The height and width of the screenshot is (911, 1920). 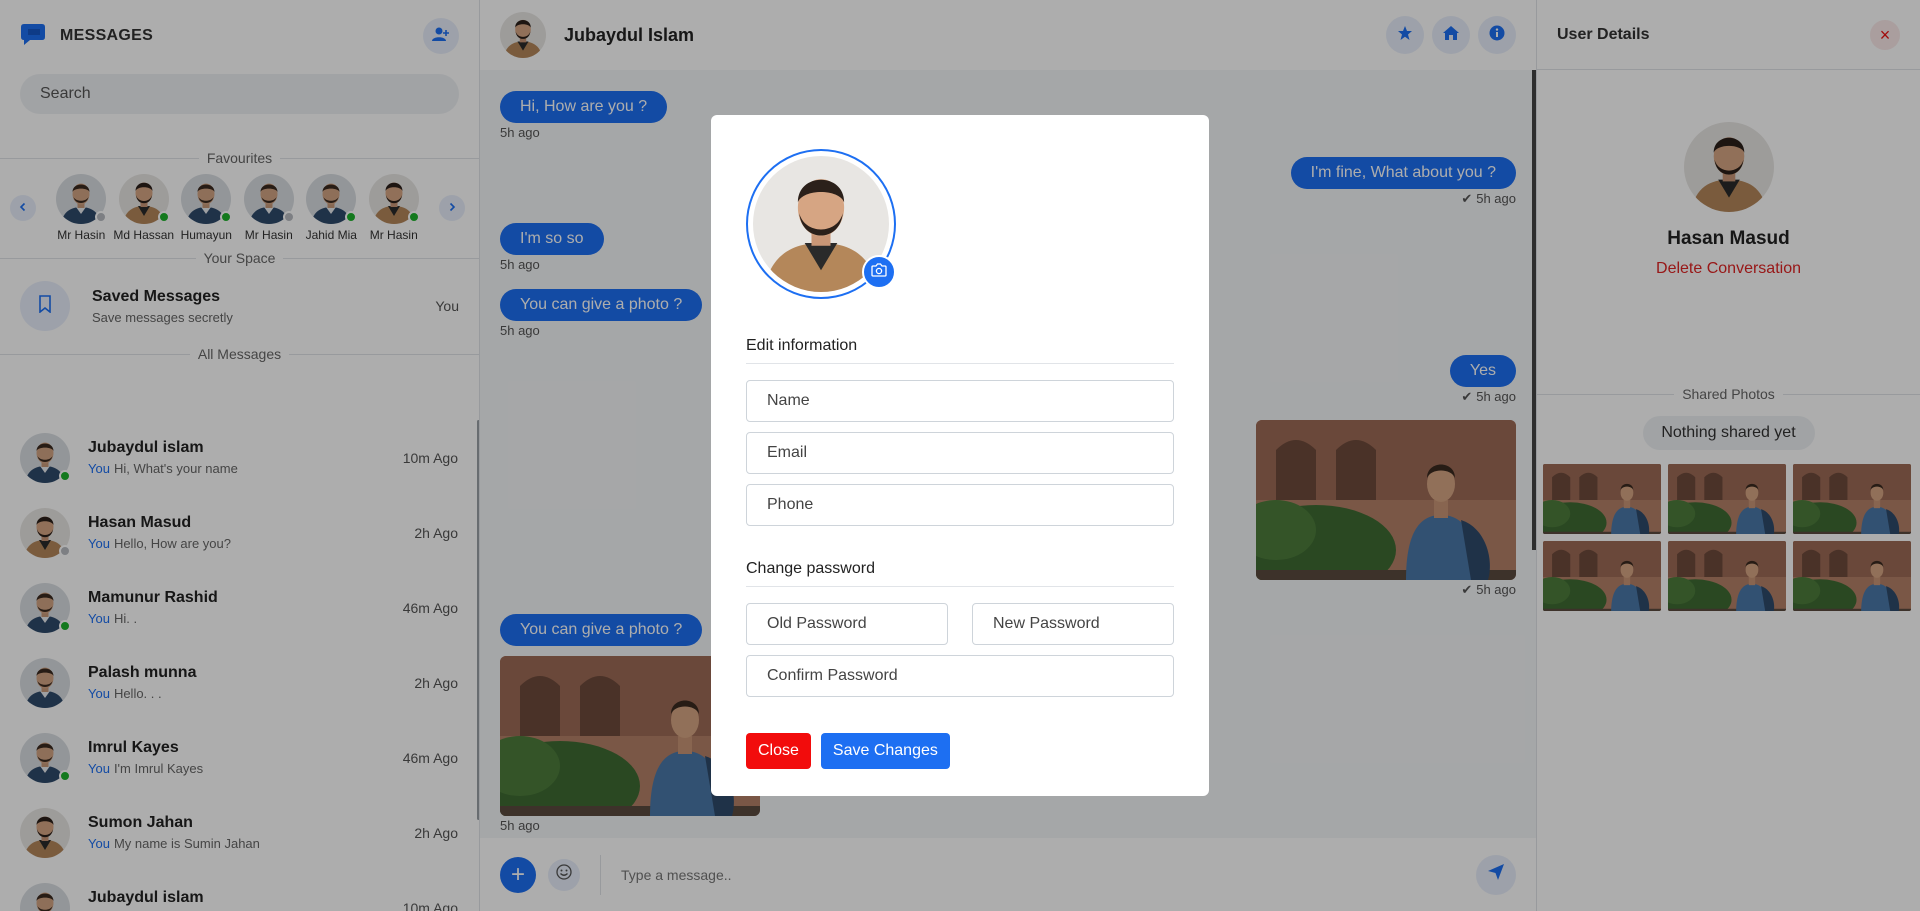 I want to click on password-row, so click(x=960, y=624).